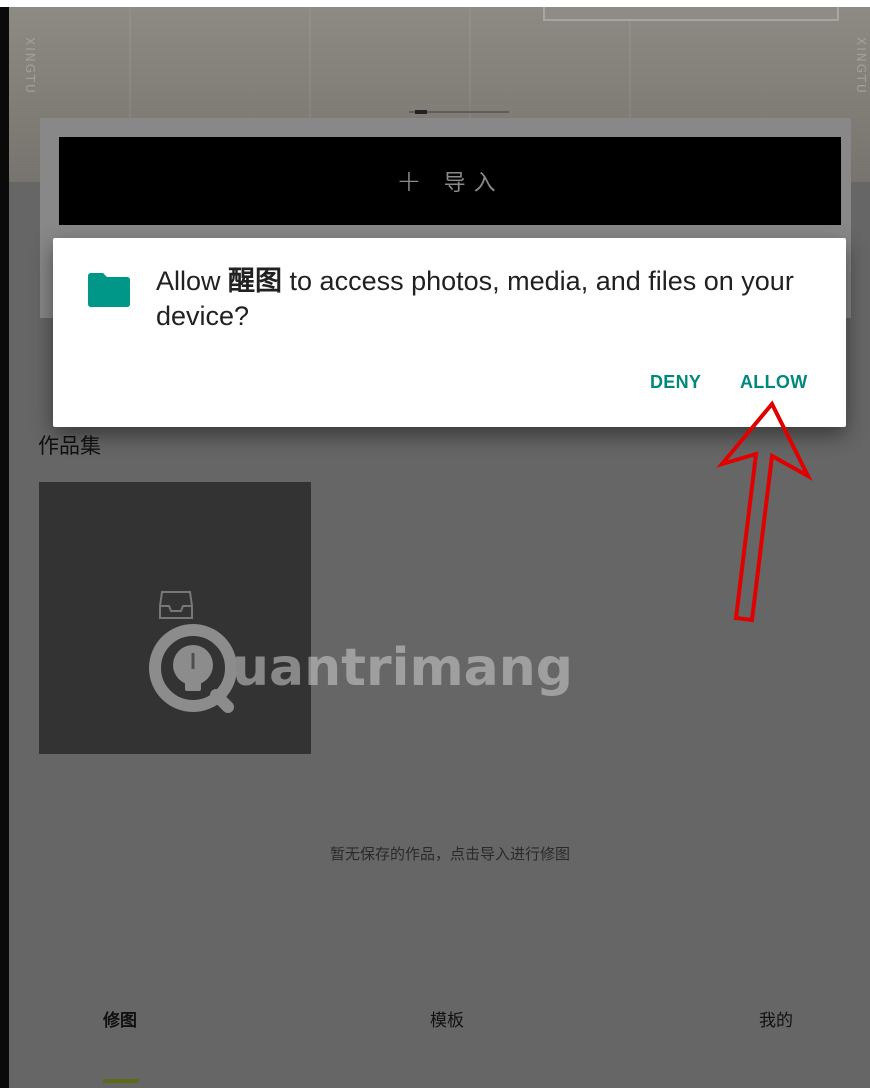 Image resolution: width=870 pixels, height=1088 pixels. Describe the element at coordinates (421, 112) in the screenshot. I see `hero-page-indicator-active` at that location.